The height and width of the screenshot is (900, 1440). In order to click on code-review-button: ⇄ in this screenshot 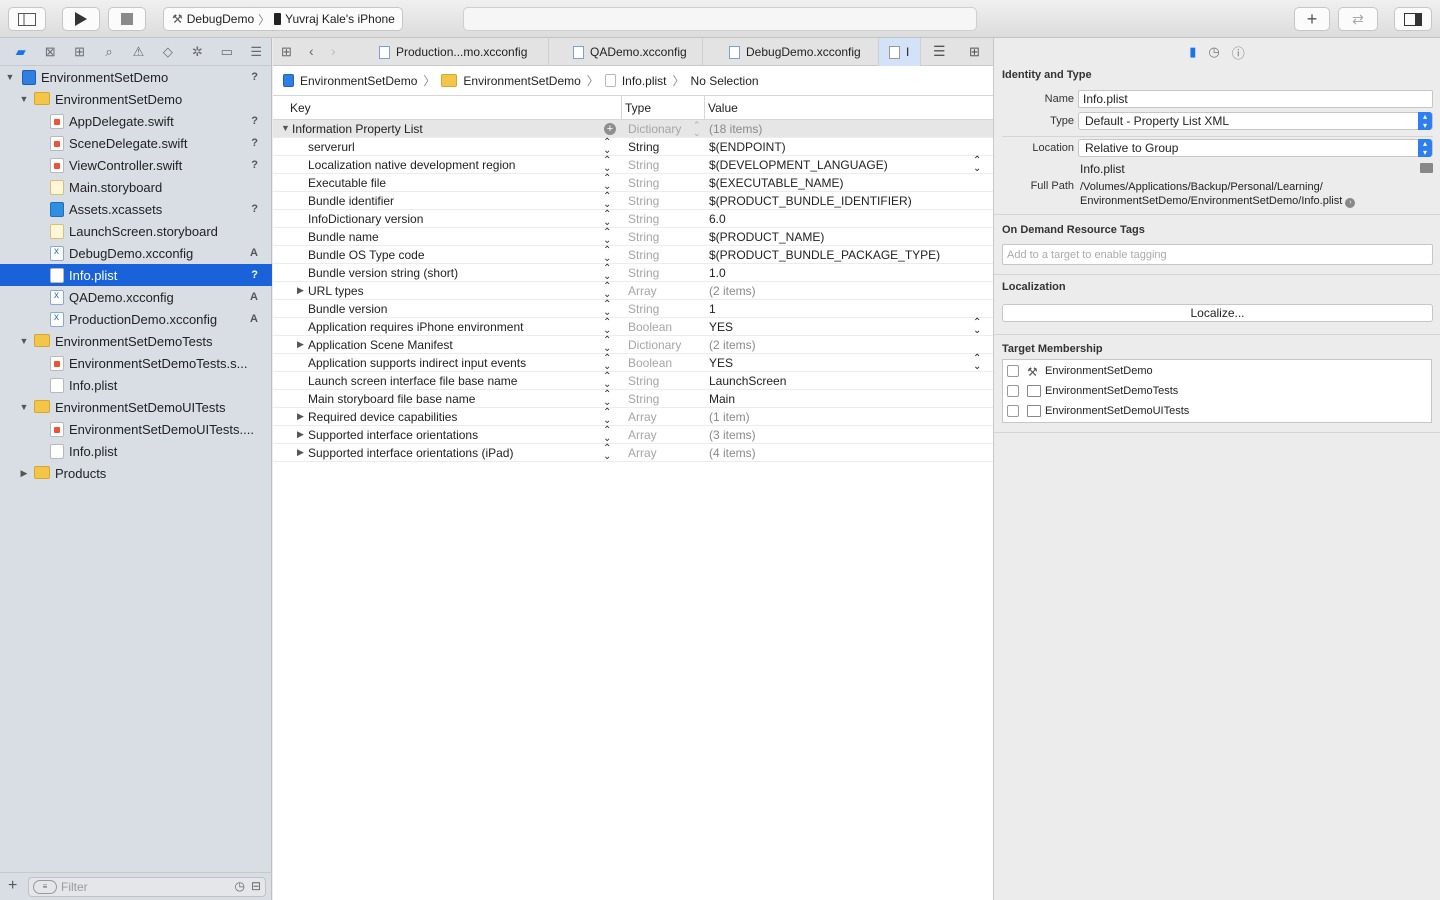, I will do `click(1358, 19)`.